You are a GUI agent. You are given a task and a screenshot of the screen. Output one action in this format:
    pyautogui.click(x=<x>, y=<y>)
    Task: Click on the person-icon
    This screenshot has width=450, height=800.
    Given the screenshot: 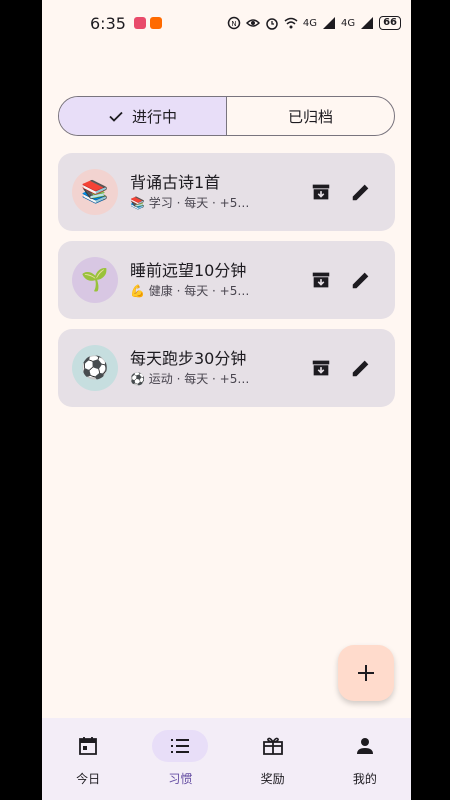 What is the action you would take?
    pyautogui.click(x=364, y=746)
    